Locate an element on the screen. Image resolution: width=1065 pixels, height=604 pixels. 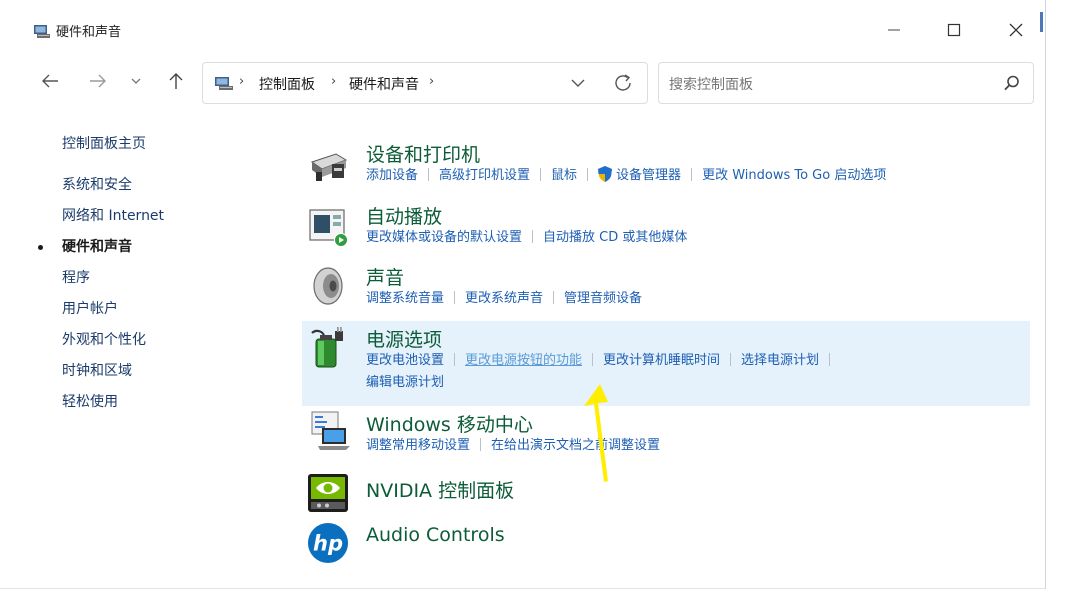
sidebar-item-ease-of-access: 轻松使用 is located at coordinates (162, 407).